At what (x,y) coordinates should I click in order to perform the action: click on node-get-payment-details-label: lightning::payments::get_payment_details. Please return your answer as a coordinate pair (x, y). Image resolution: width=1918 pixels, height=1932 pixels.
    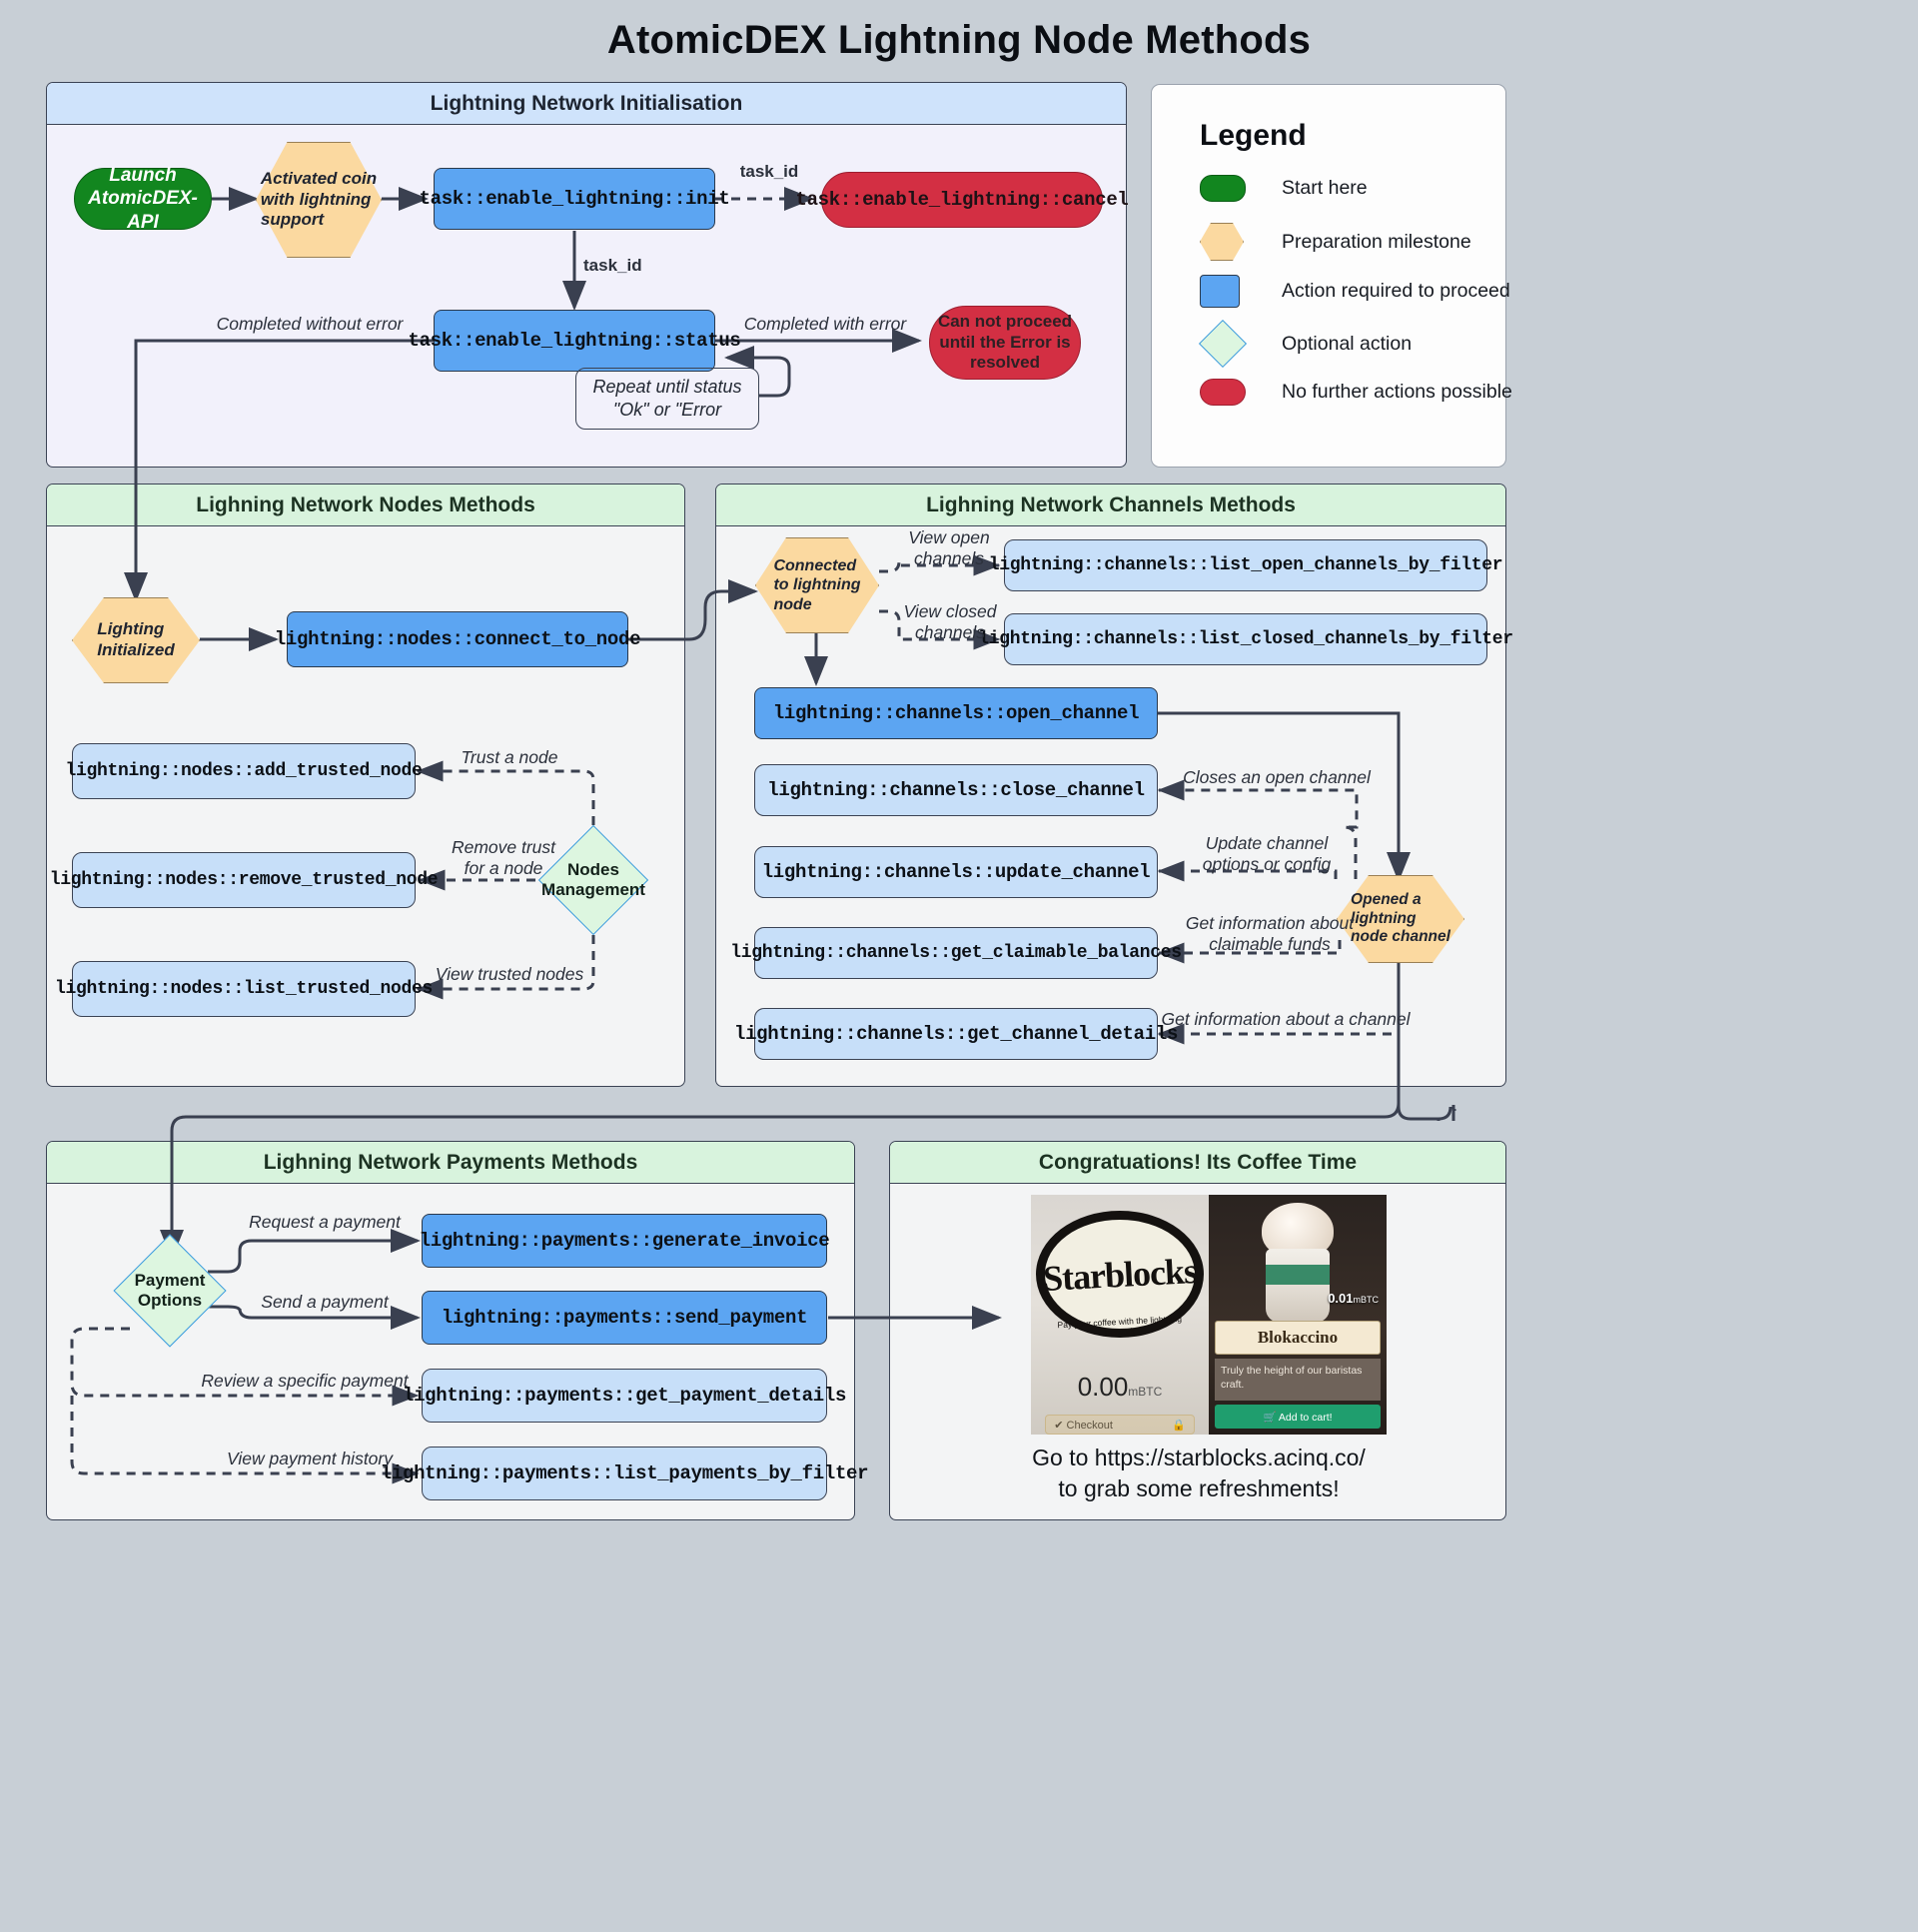
    Looking at the image, I should click on (624, 1396).